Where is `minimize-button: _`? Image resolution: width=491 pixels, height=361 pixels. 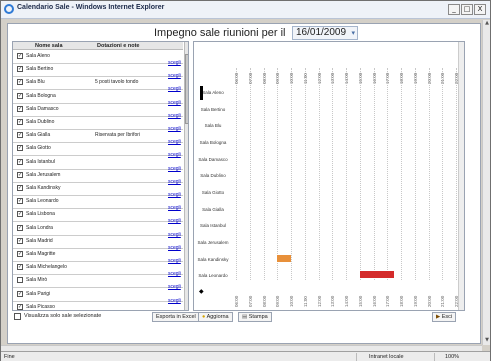 minimize-button: _ is located at coordinates (454, 9).